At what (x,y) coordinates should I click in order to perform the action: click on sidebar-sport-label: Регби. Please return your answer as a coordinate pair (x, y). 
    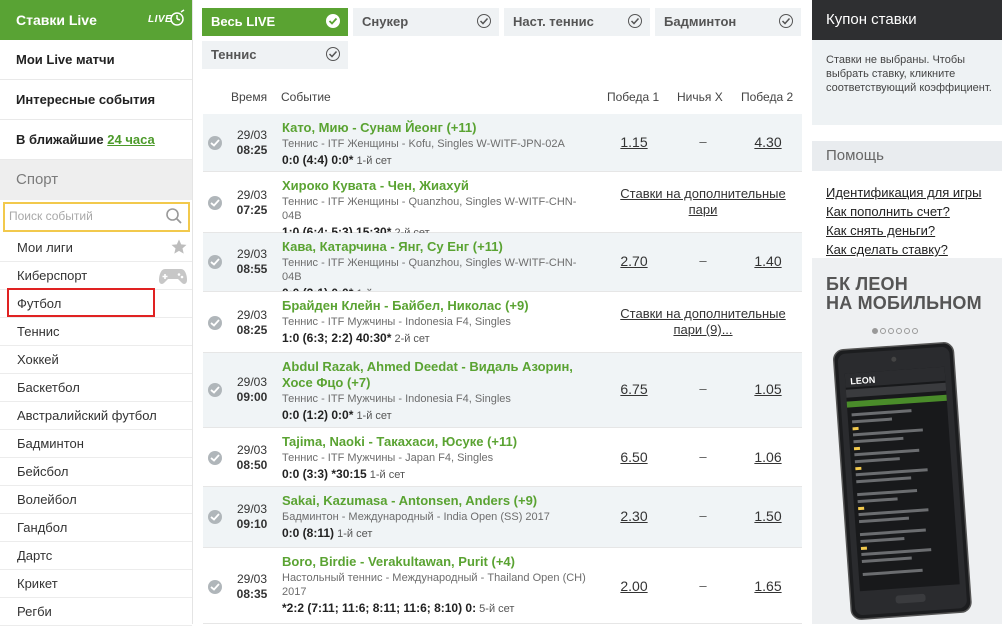
    Looking at the image, I should click on (34, 611).